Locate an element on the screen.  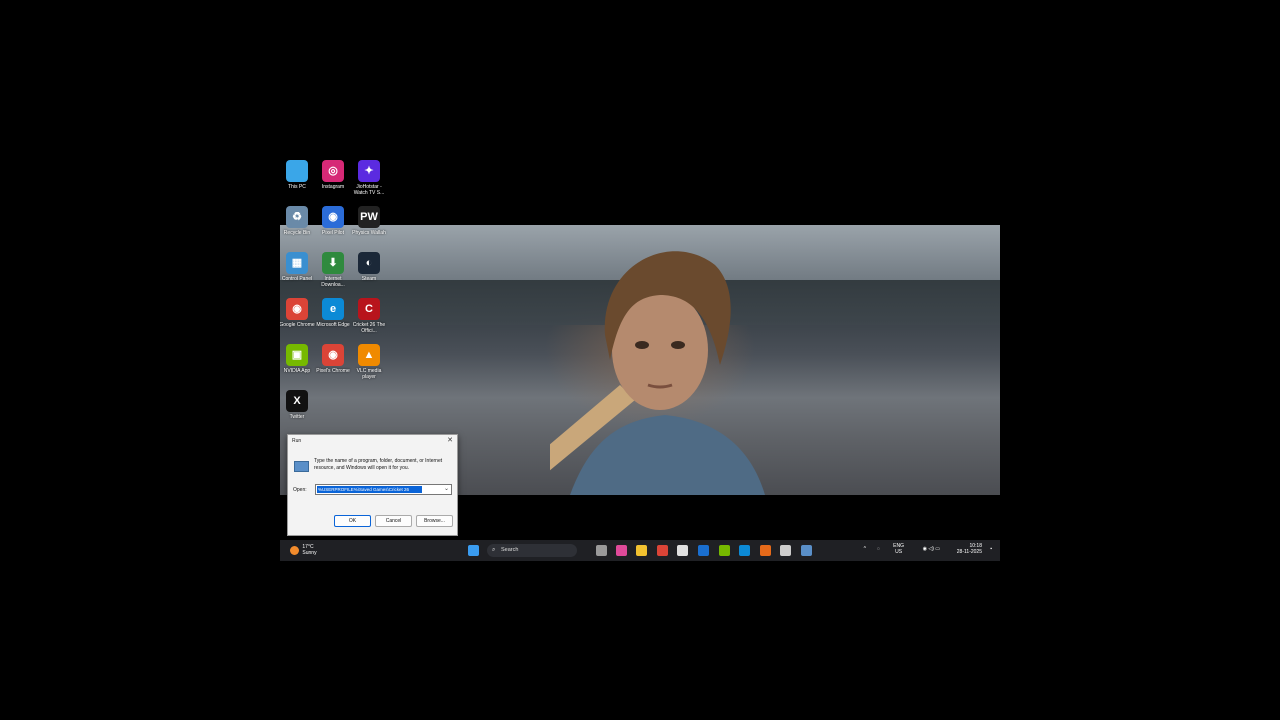
lang-bottom: US is located at coordinates (899, 552).